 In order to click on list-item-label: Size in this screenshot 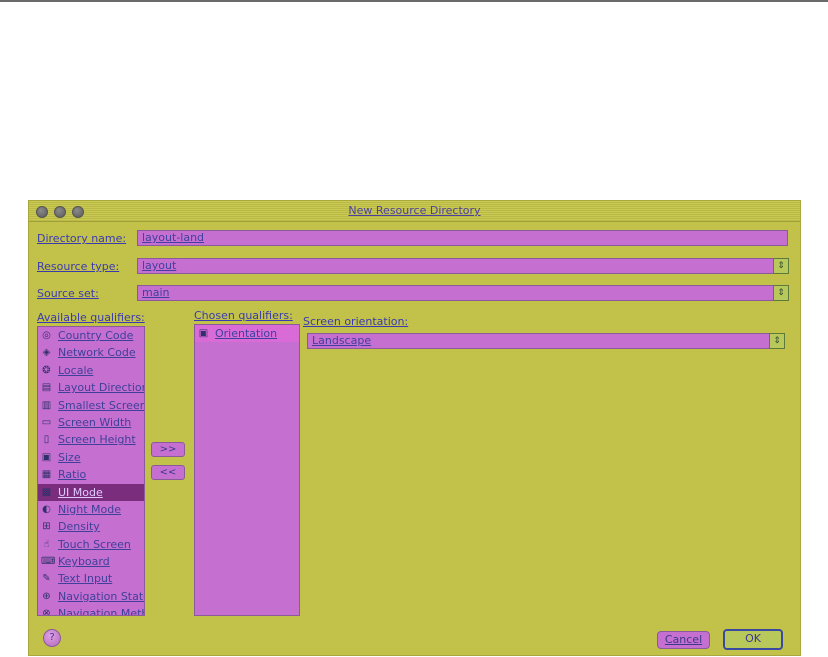, I will do `click(69, 457)`.